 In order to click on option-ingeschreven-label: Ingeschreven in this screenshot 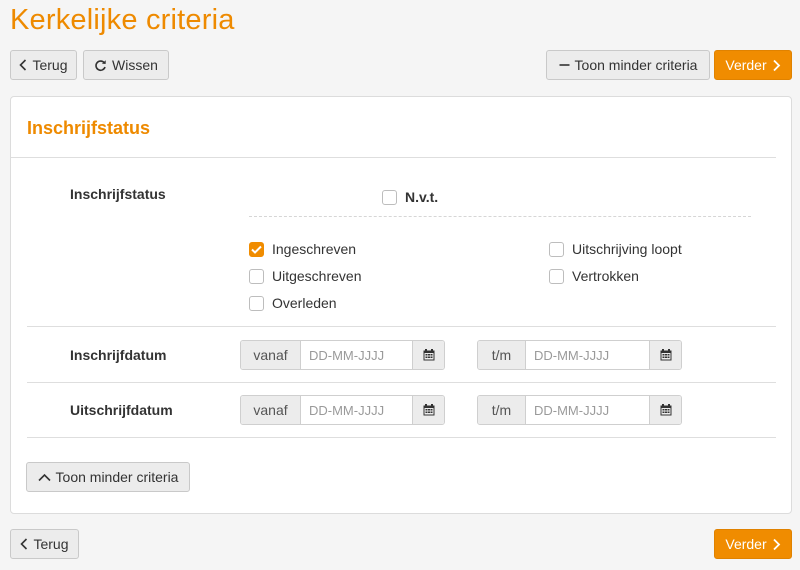, I will do `click(314, 249)`.